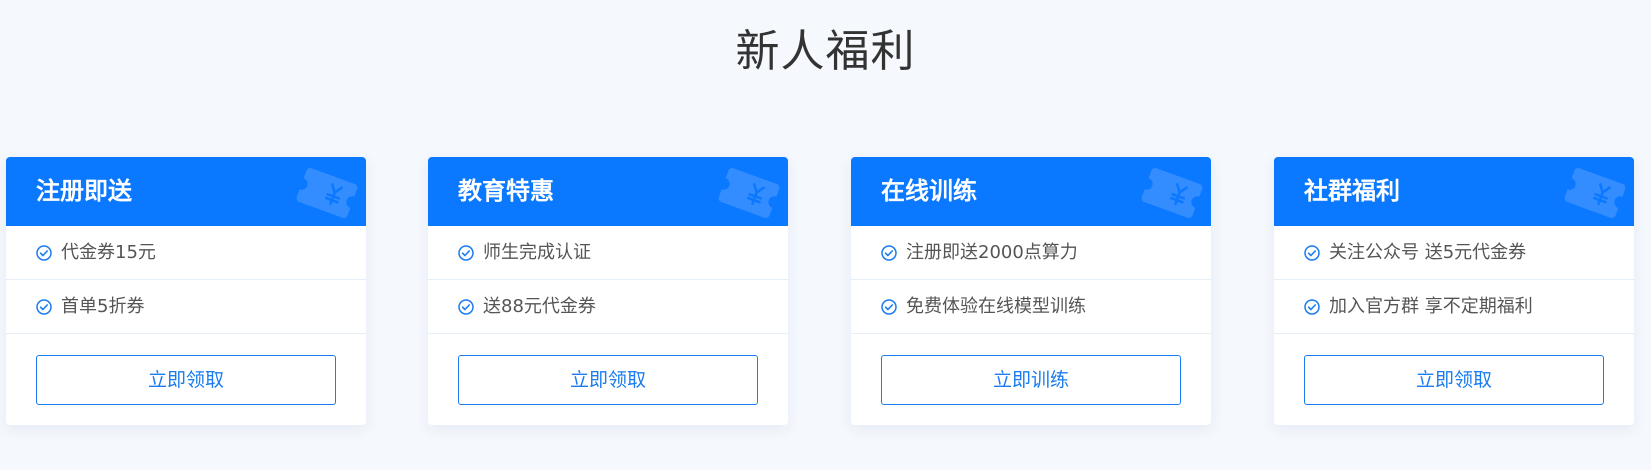 The width and height of the screenshot is (1651, 470). I want to click on benefit-card-education: 教育特惠 师生完成认证 送88元代金券 立即领取, so click(608, 291).